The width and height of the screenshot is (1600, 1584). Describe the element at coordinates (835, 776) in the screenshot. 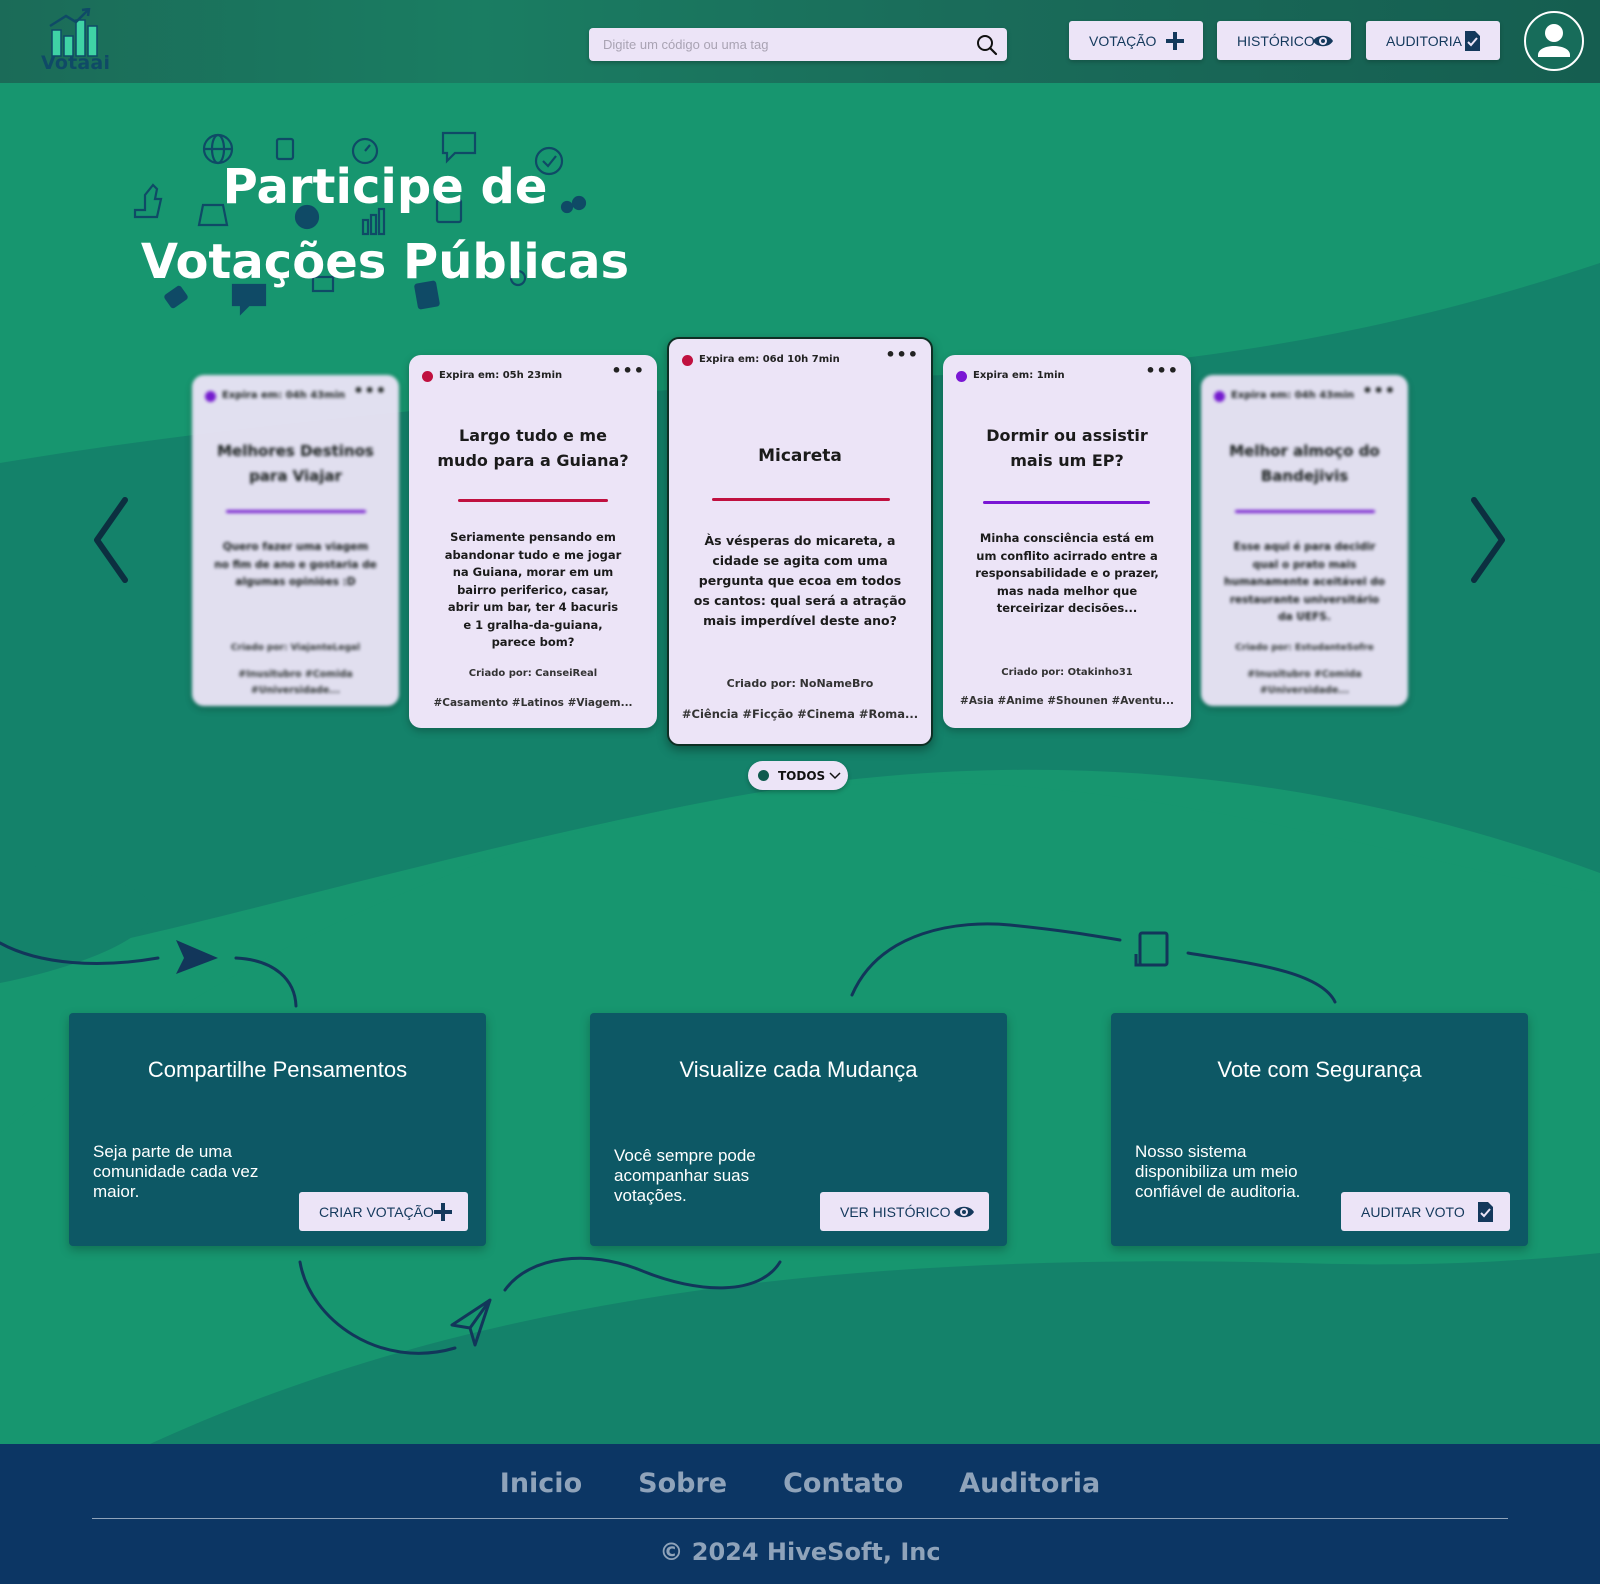

I see `chevron-down-icon` at that location.